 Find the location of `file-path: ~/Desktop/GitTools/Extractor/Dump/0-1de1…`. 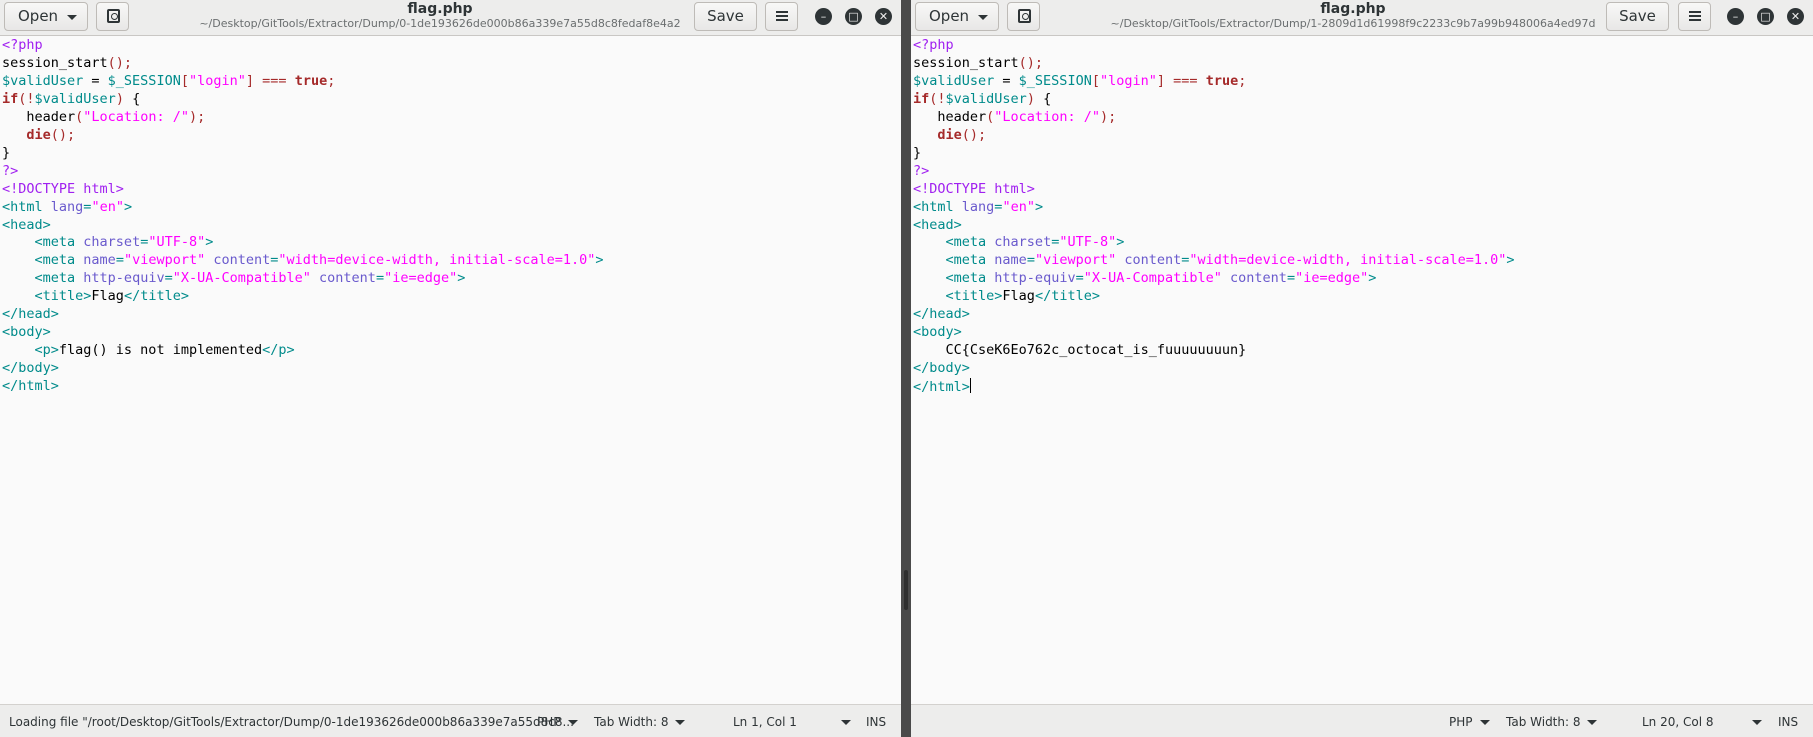

file-path: ~/Desktop/GitTools/Extractor/Dump/0-1de1… is located at coordinates (440, 23).